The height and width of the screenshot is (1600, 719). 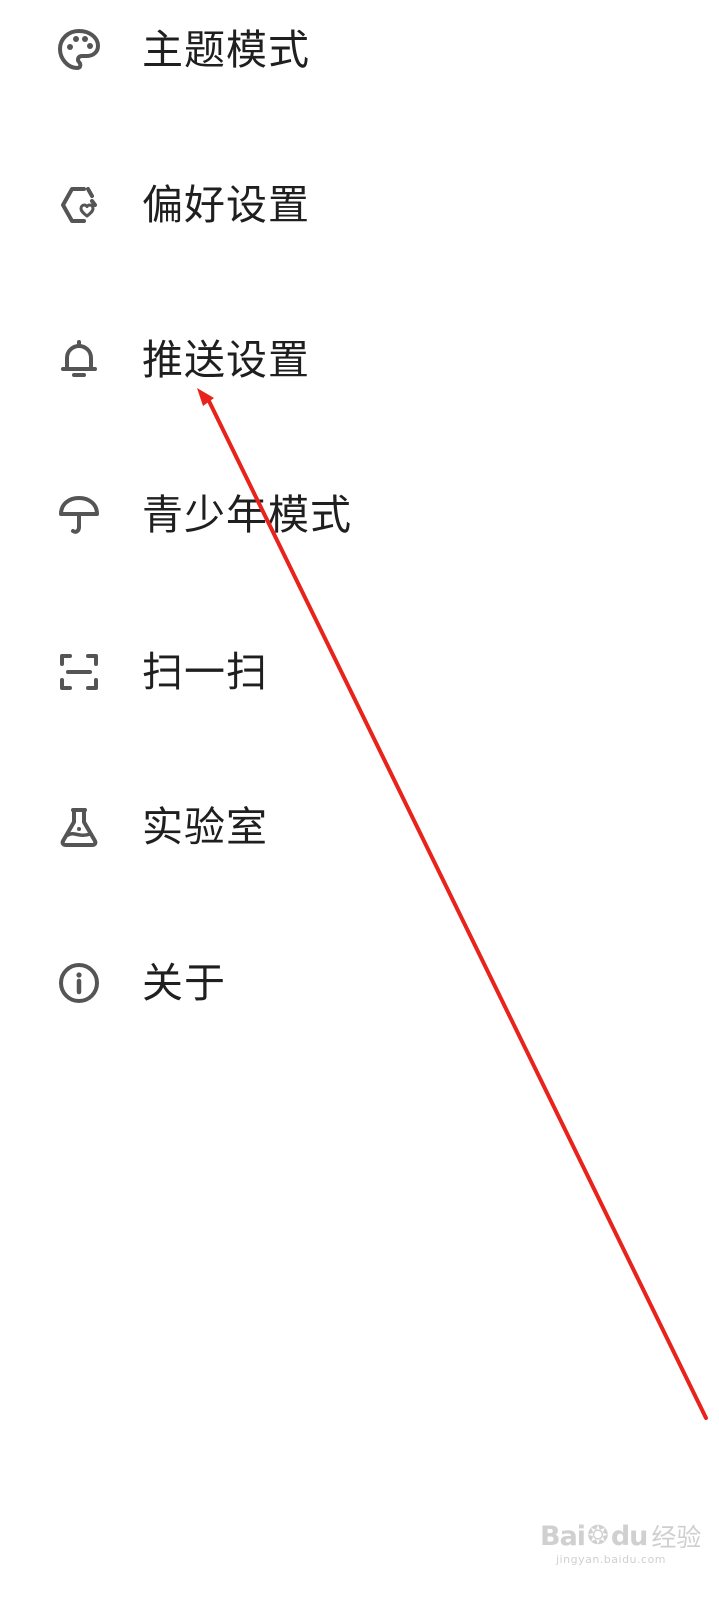 What do you see at coordinates (359, 50) in the screenshot?
I see `menu-item-theme-mode: 主题模式` at bounding box center [359, 50].